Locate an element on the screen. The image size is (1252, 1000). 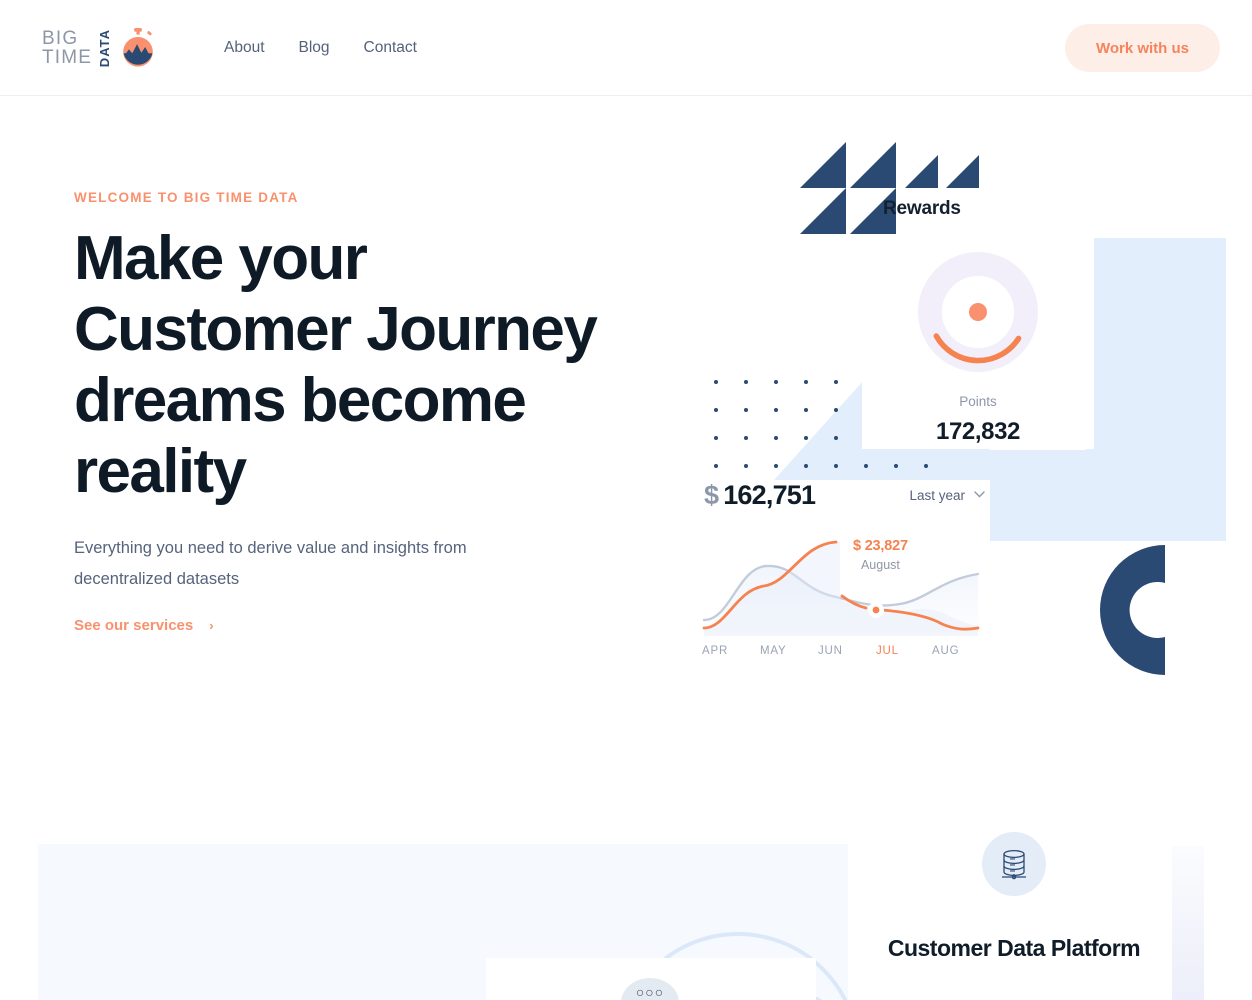
brand-wordmark: BIG TIME is located at coordinates (67, 48).